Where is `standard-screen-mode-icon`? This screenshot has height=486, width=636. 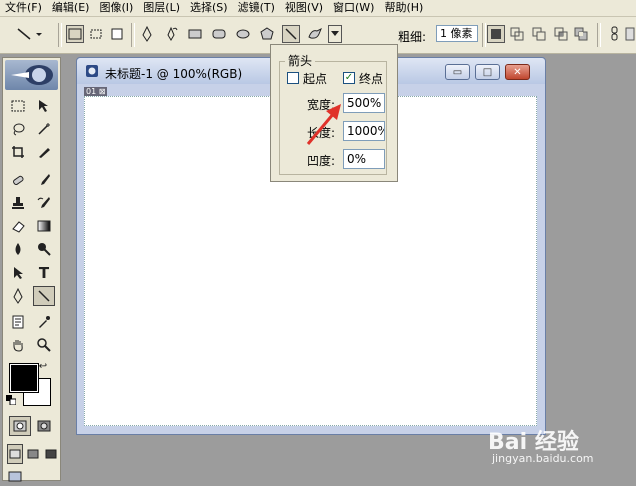 standard-screen-mode-icon is located at coordinates (15, 454).